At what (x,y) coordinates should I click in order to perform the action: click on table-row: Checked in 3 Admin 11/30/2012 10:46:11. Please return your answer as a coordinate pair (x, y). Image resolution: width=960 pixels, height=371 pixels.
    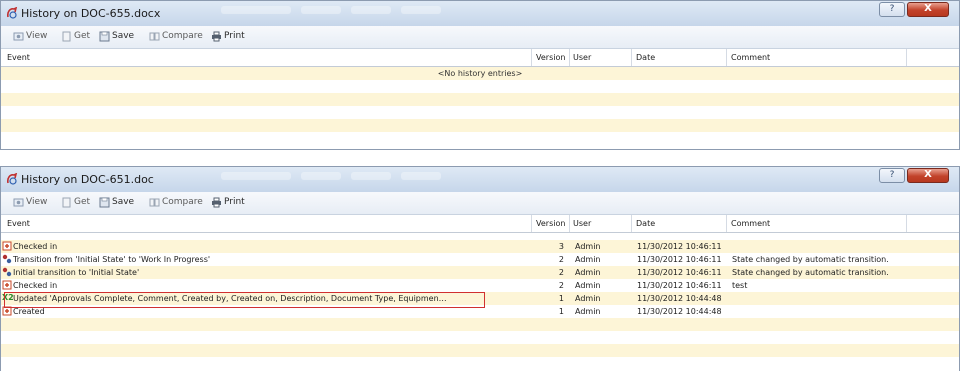
    Looking at the image, I should click on (480, 246).